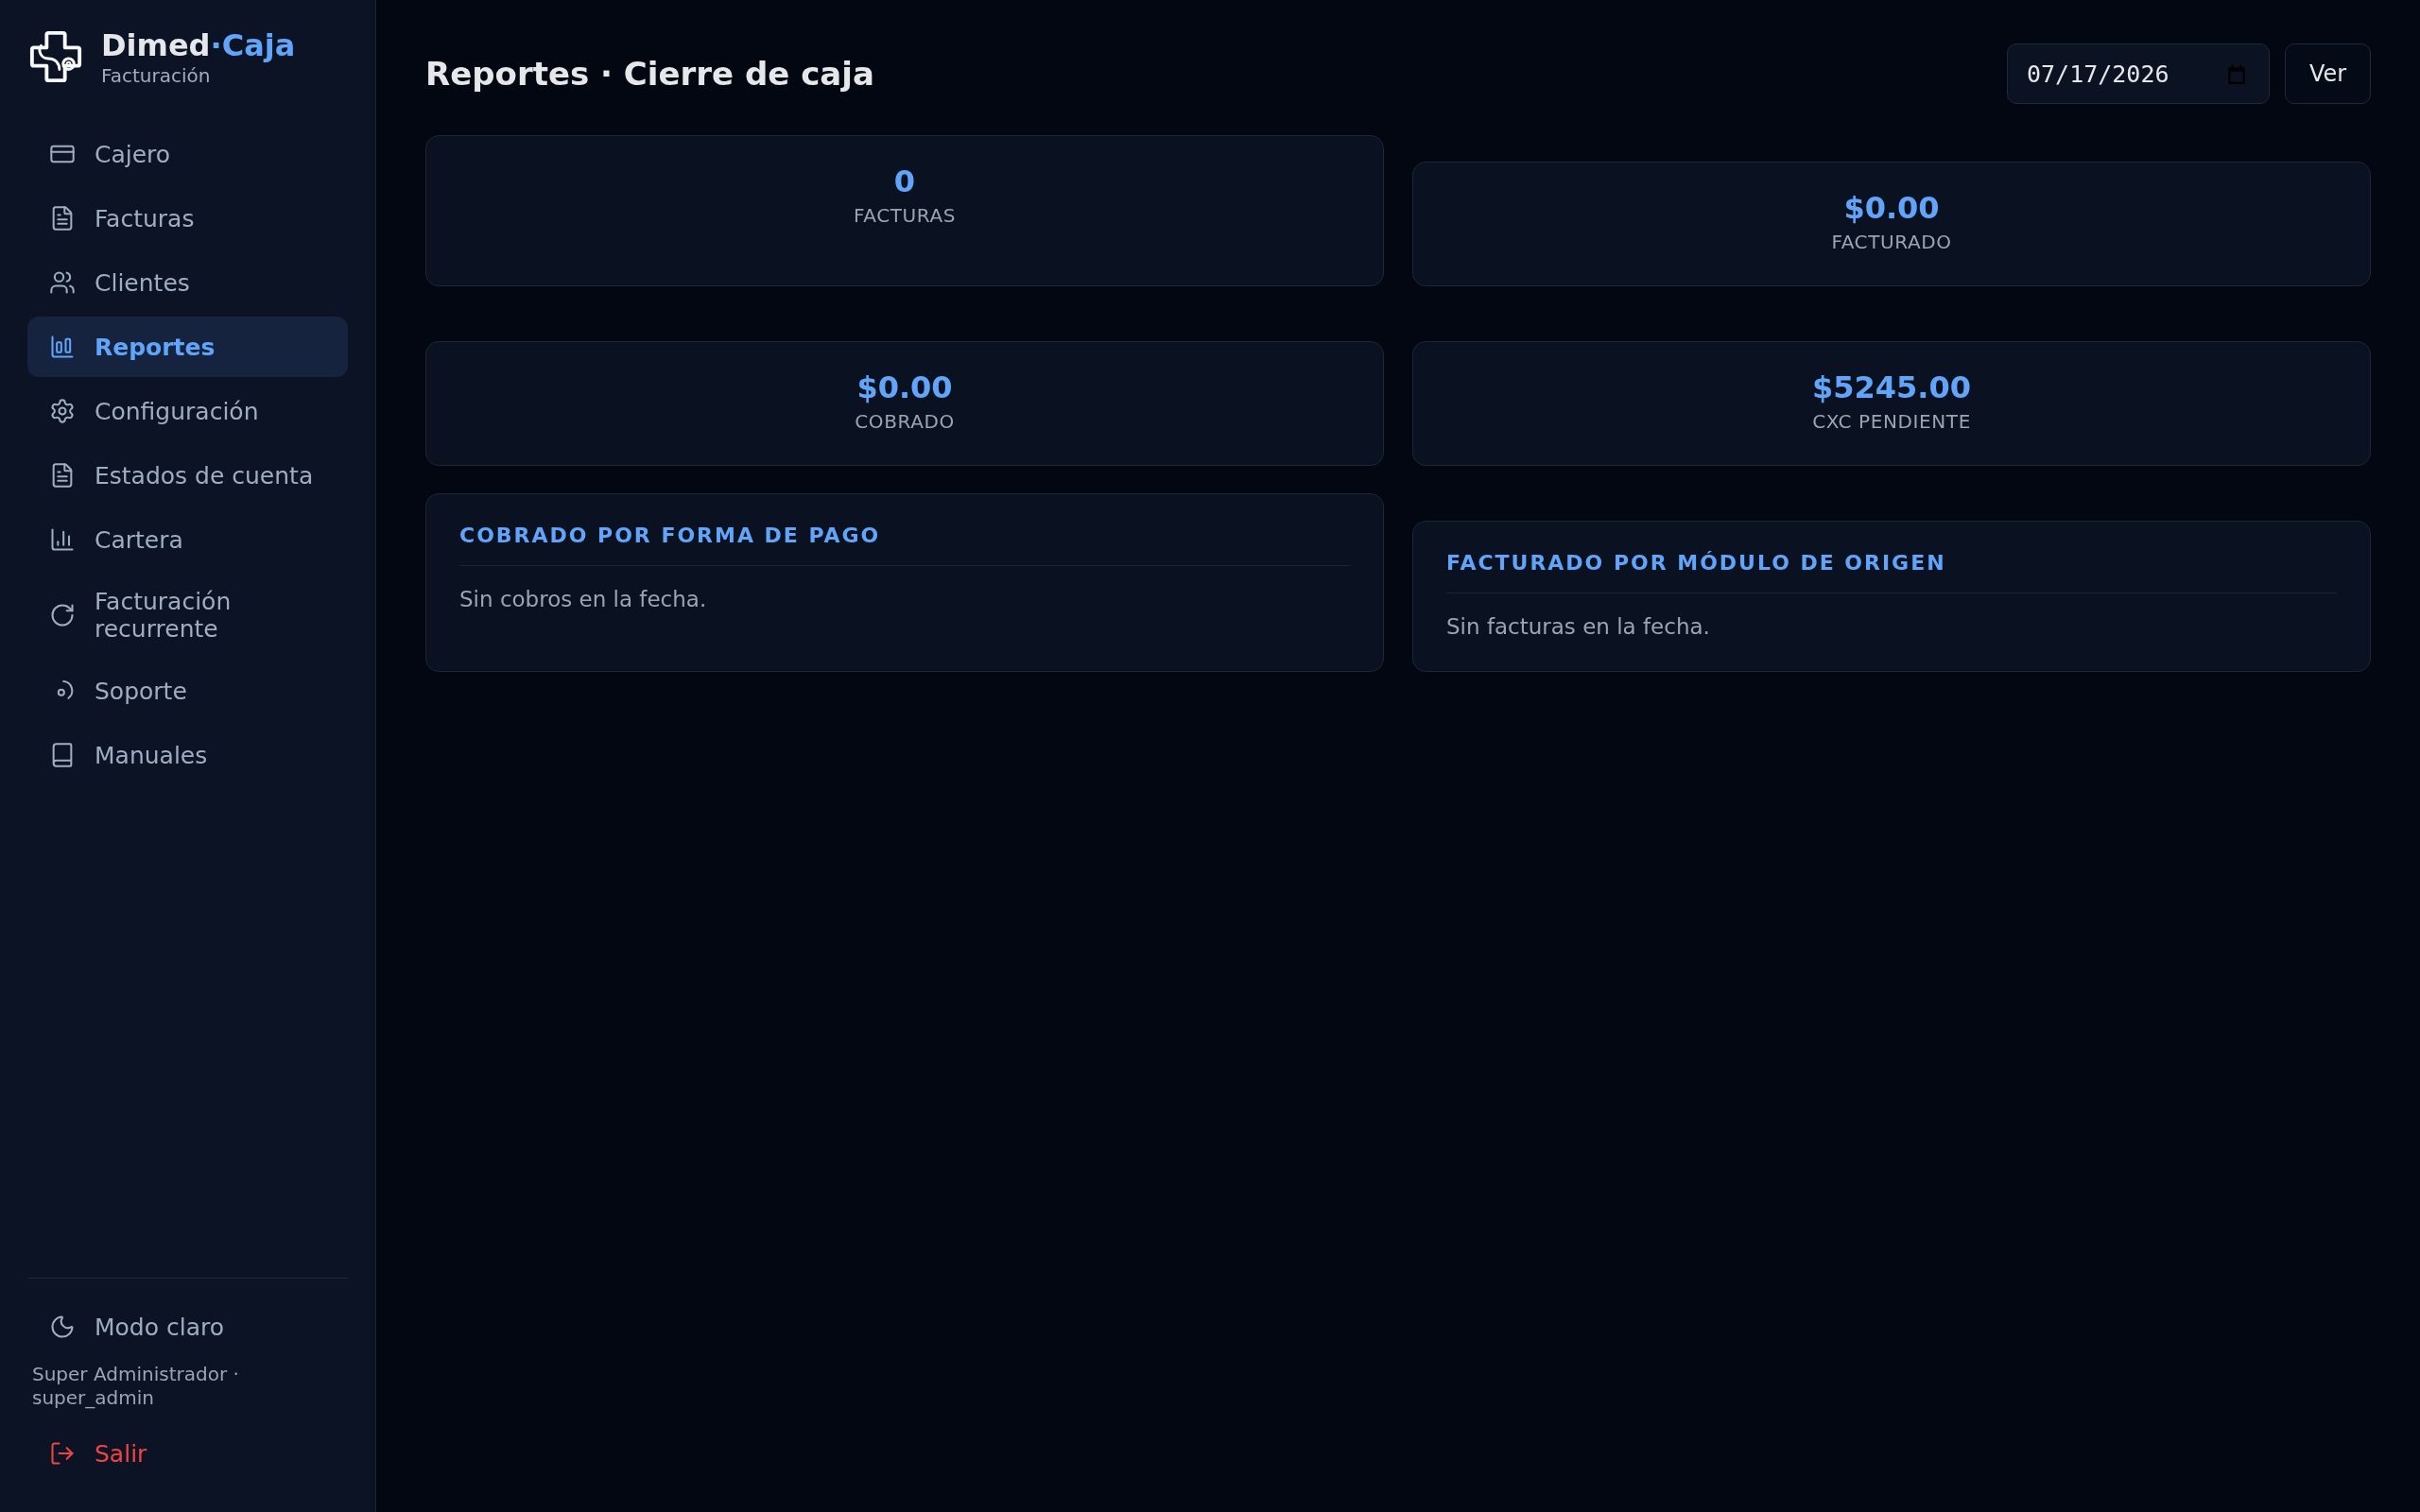 Image resolution: width=2420 pixels, height=1512 pixels. Describe the element at coordinates (63, 411) in the screenshot. I see `settings-icon` at that location.